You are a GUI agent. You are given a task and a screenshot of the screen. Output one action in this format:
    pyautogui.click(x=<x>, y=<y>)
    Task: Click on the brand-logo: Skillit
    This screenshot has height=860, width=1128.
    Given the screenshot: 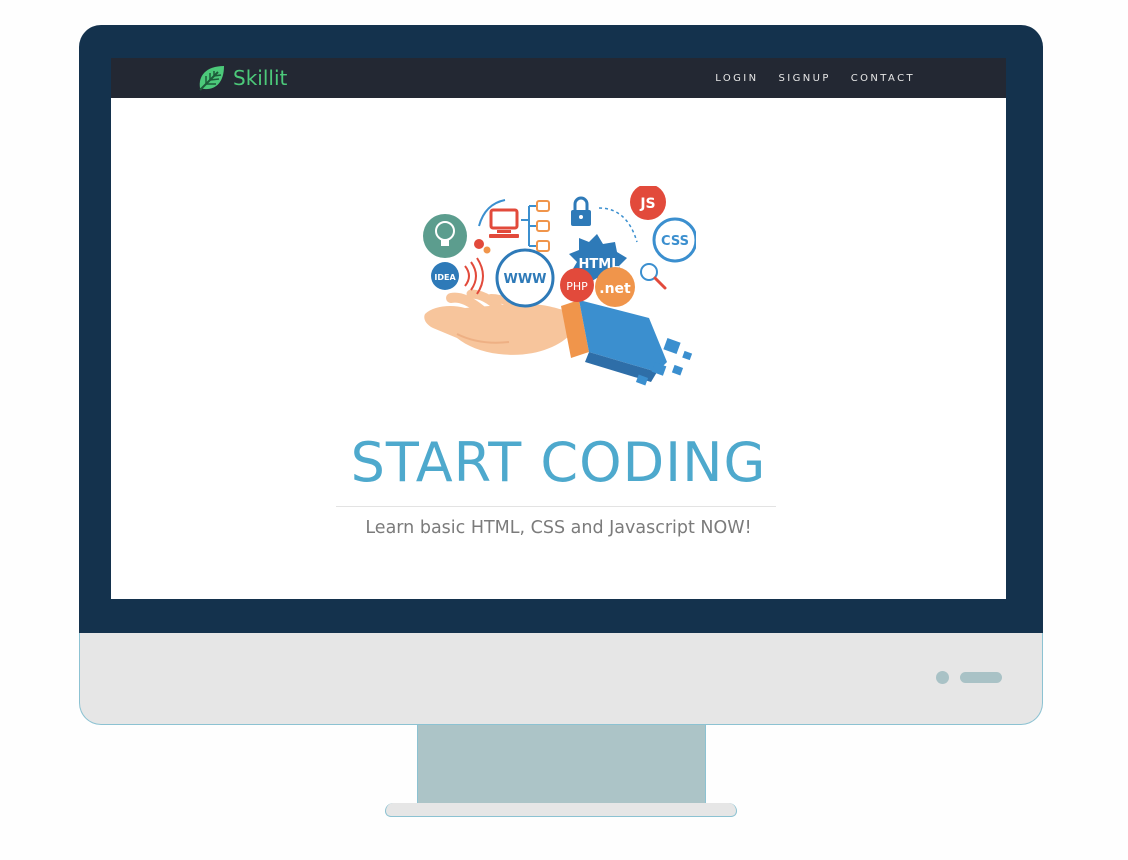 What is the action you would take?
    pyautogui.click(x=241, y=78)
    